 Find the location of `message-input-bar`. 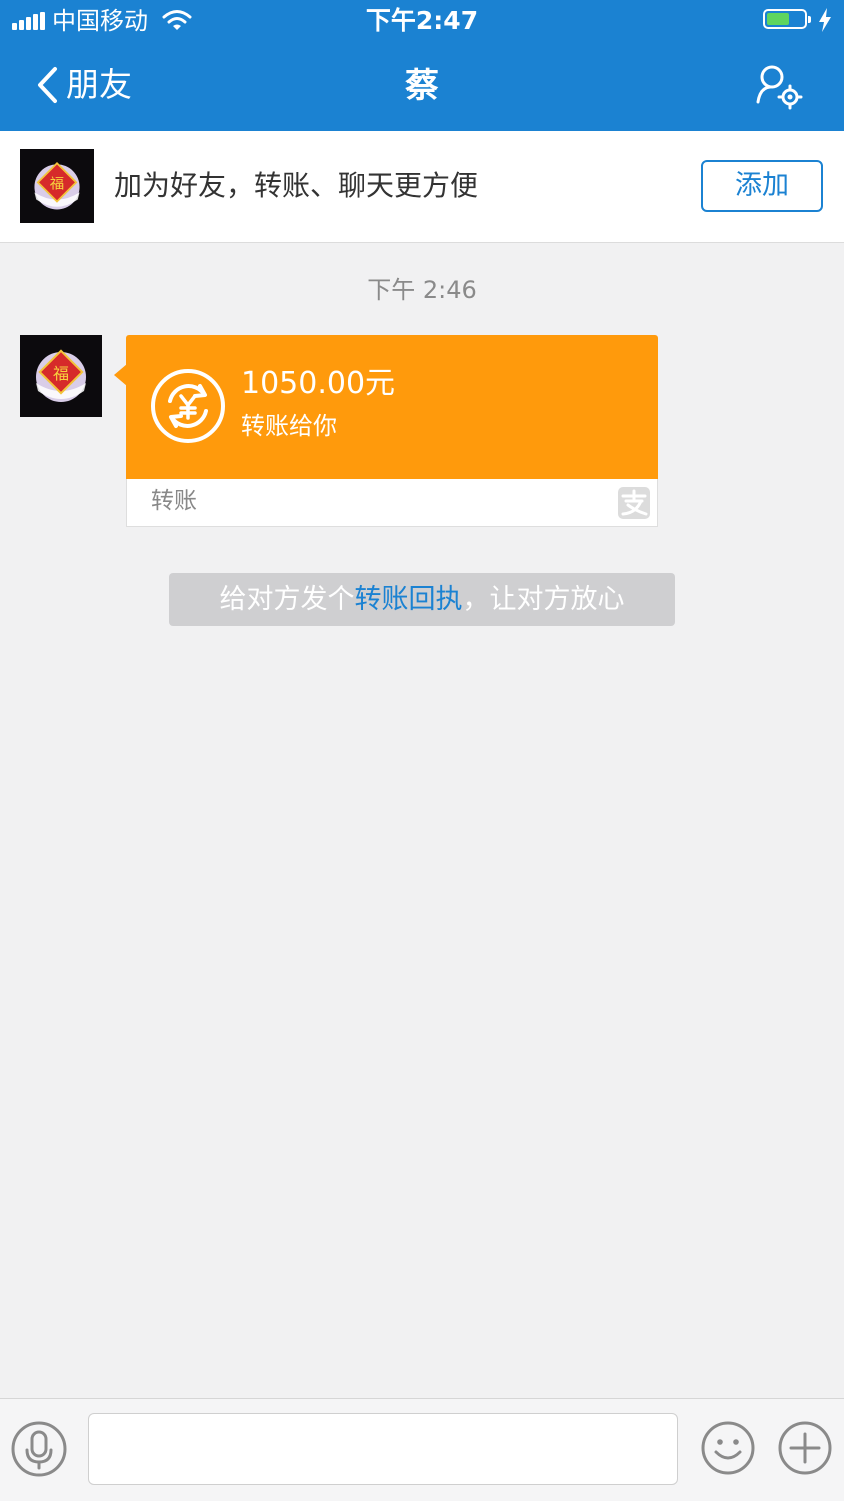

message-input-bar is located at coordinates (422, 1449).